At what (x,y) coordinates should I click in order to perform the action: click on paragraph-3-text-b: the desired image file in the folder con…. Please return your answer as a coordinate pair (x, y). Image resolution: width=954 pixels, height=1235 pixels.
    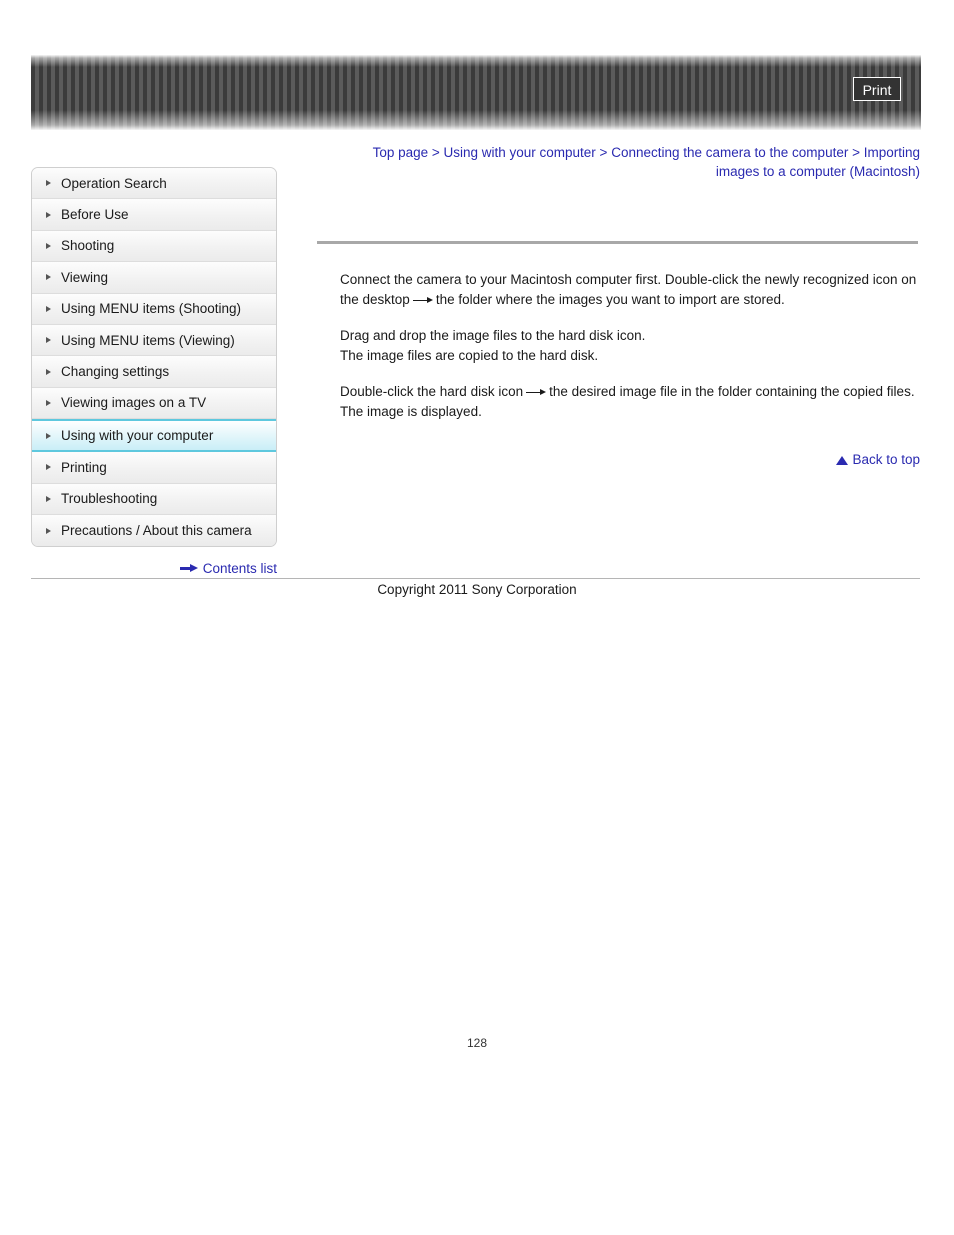
    Looking at the image, I should click on (732, 391).